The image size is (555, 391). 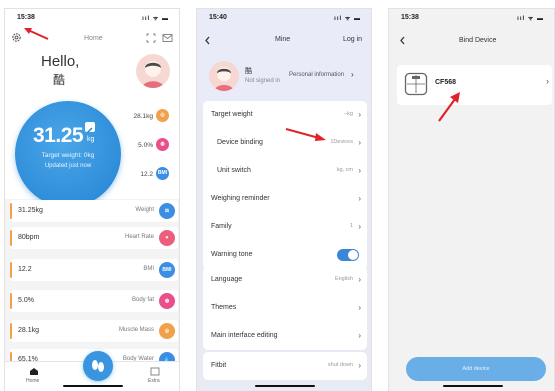 I want to click on message-icon, so click(x=167, y=38).